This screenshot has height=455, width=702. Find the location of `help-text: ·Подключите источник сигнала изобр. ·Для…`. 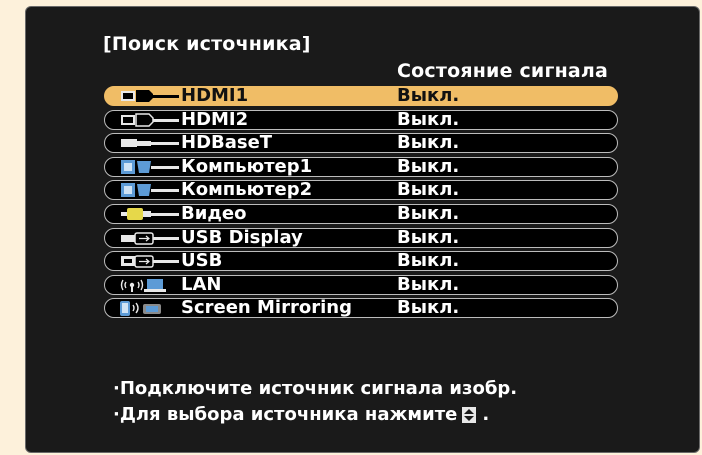

help-text: ·Подключите источник сигнала изобр. ·Для… is located at coordinates (315, 402).